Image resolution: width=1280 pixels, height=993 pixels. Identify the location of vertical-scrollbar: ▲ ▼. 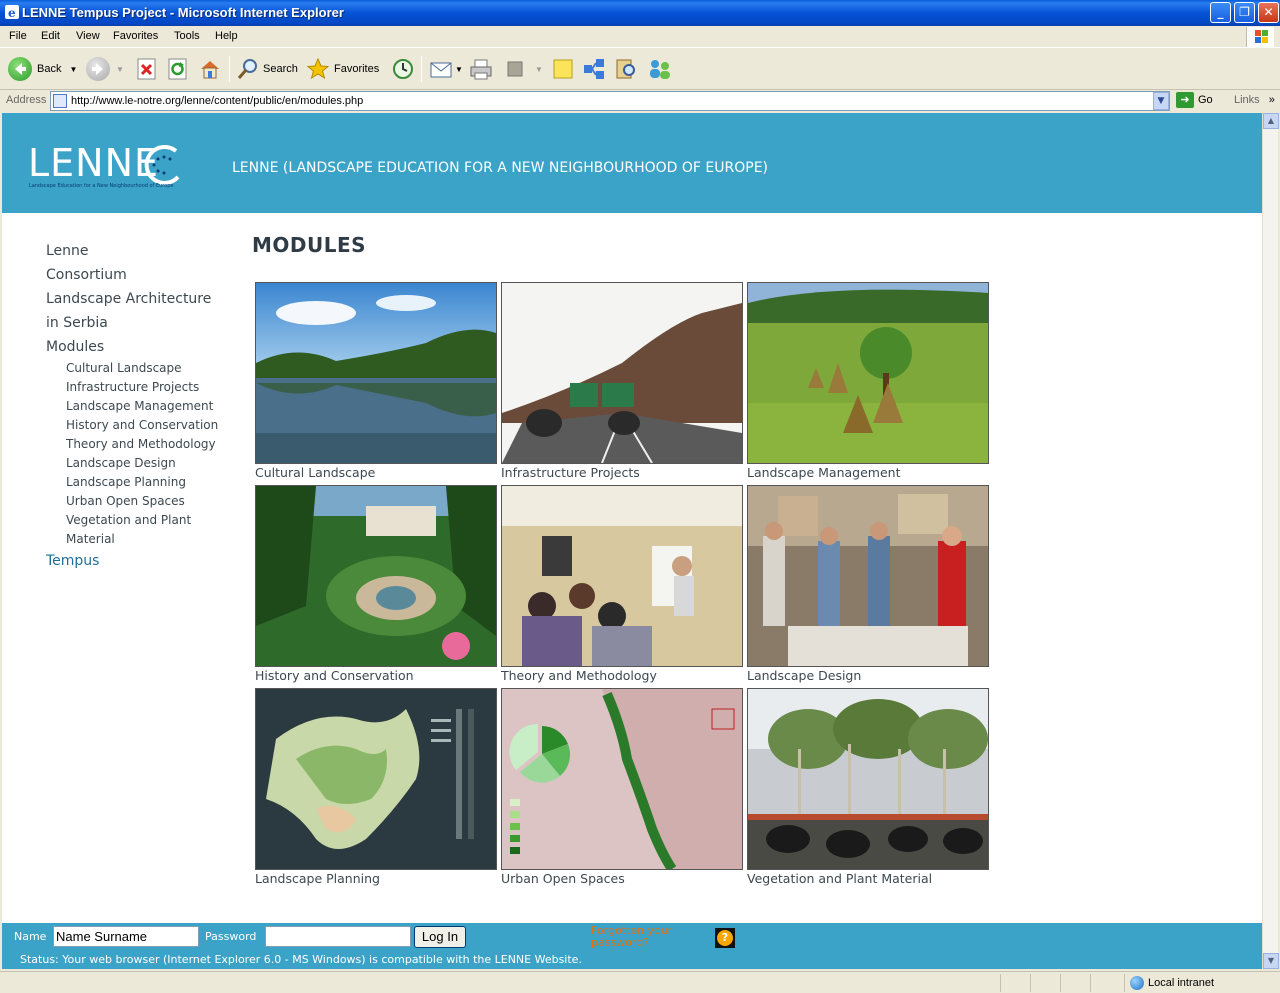
(1270, 541).